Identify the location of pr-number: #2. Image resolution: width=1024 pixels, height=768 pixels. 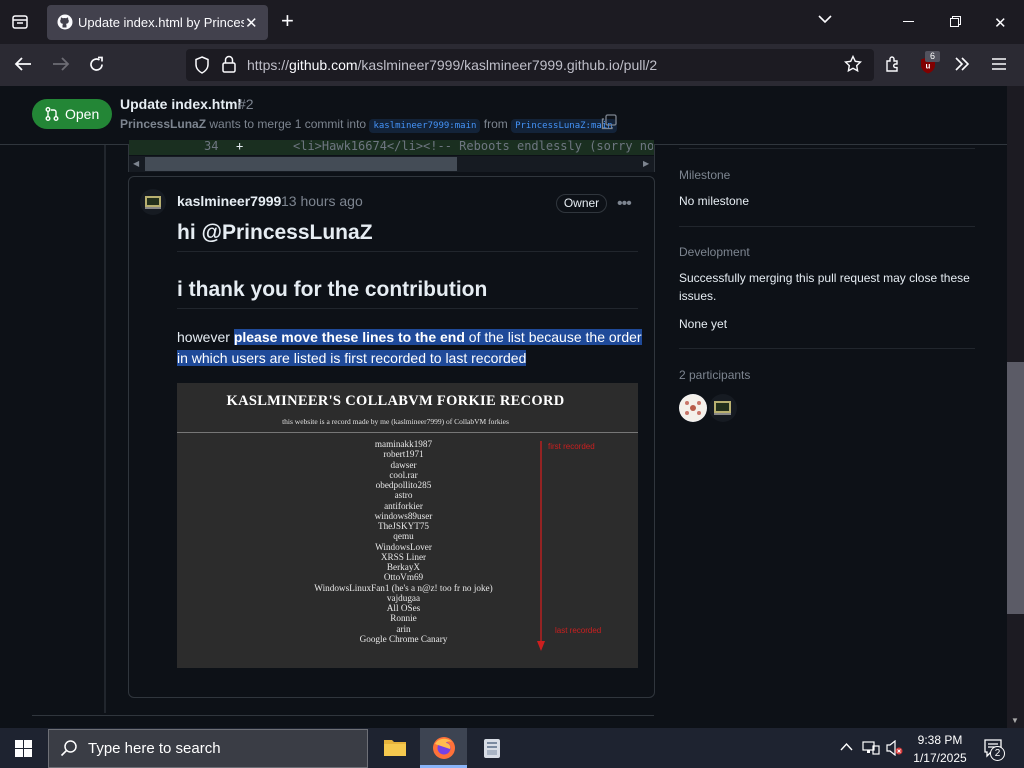
(246, 104).